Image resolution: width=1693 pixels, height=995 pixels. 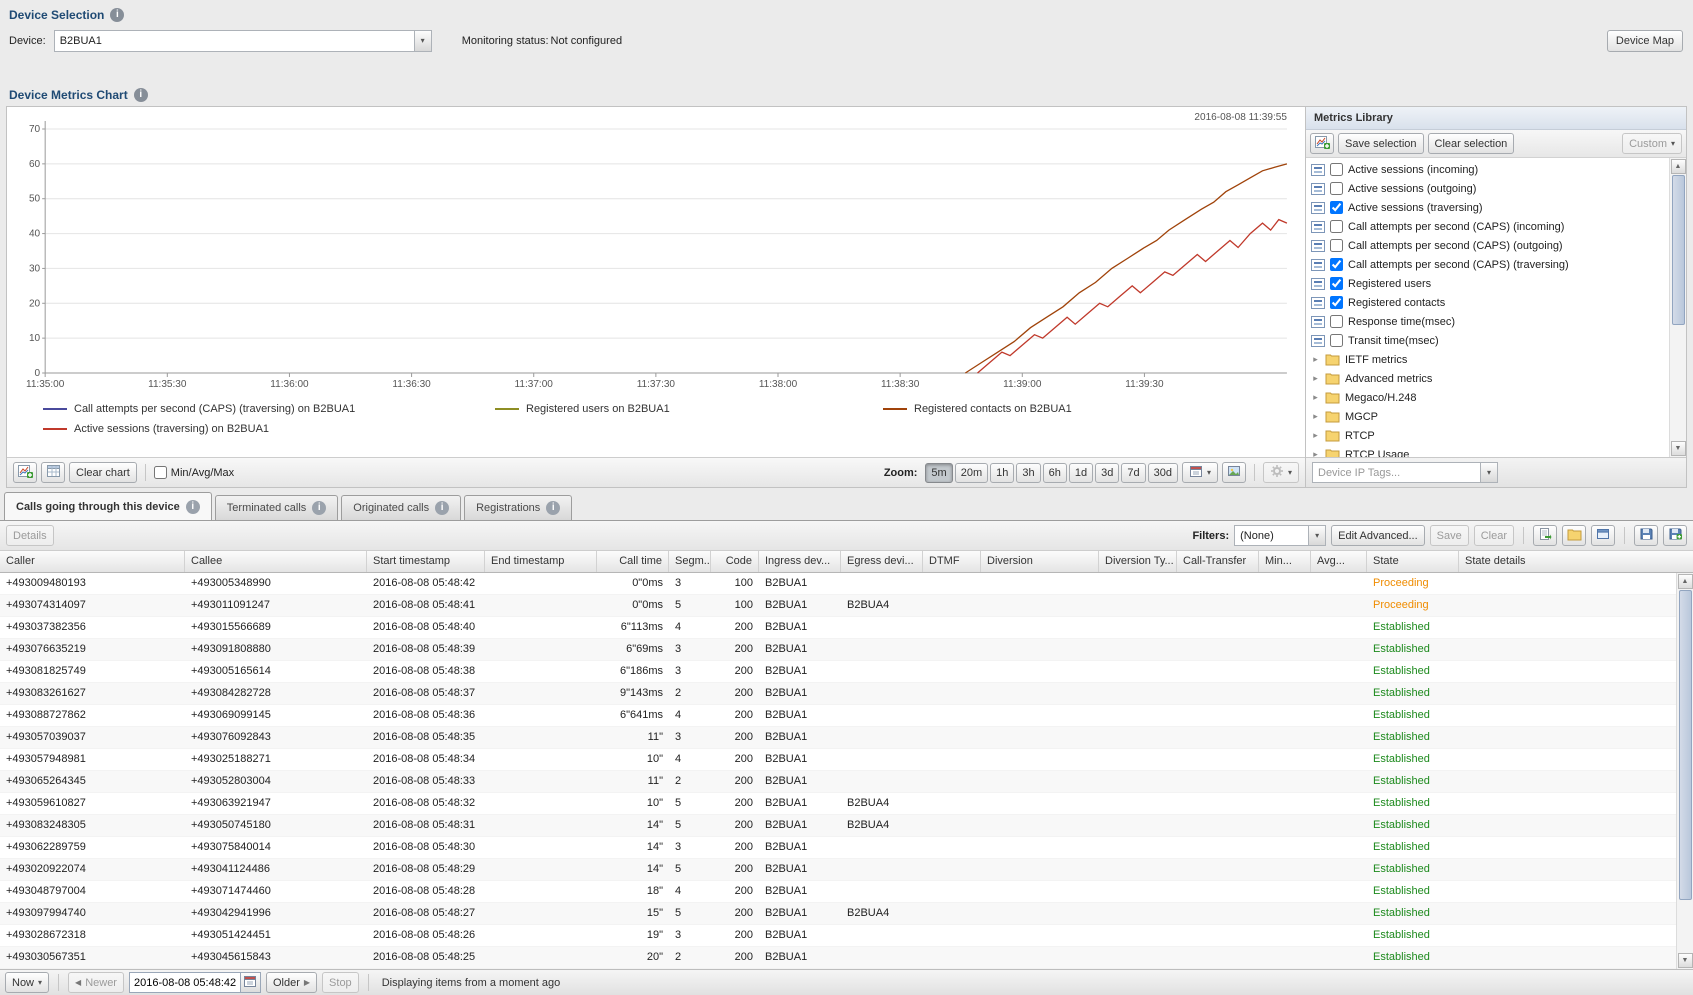 What do you see at coordinates (1199, 472) in the screenshot?
I see `date-range-button: ▾` at bounding box center [1199, 472].